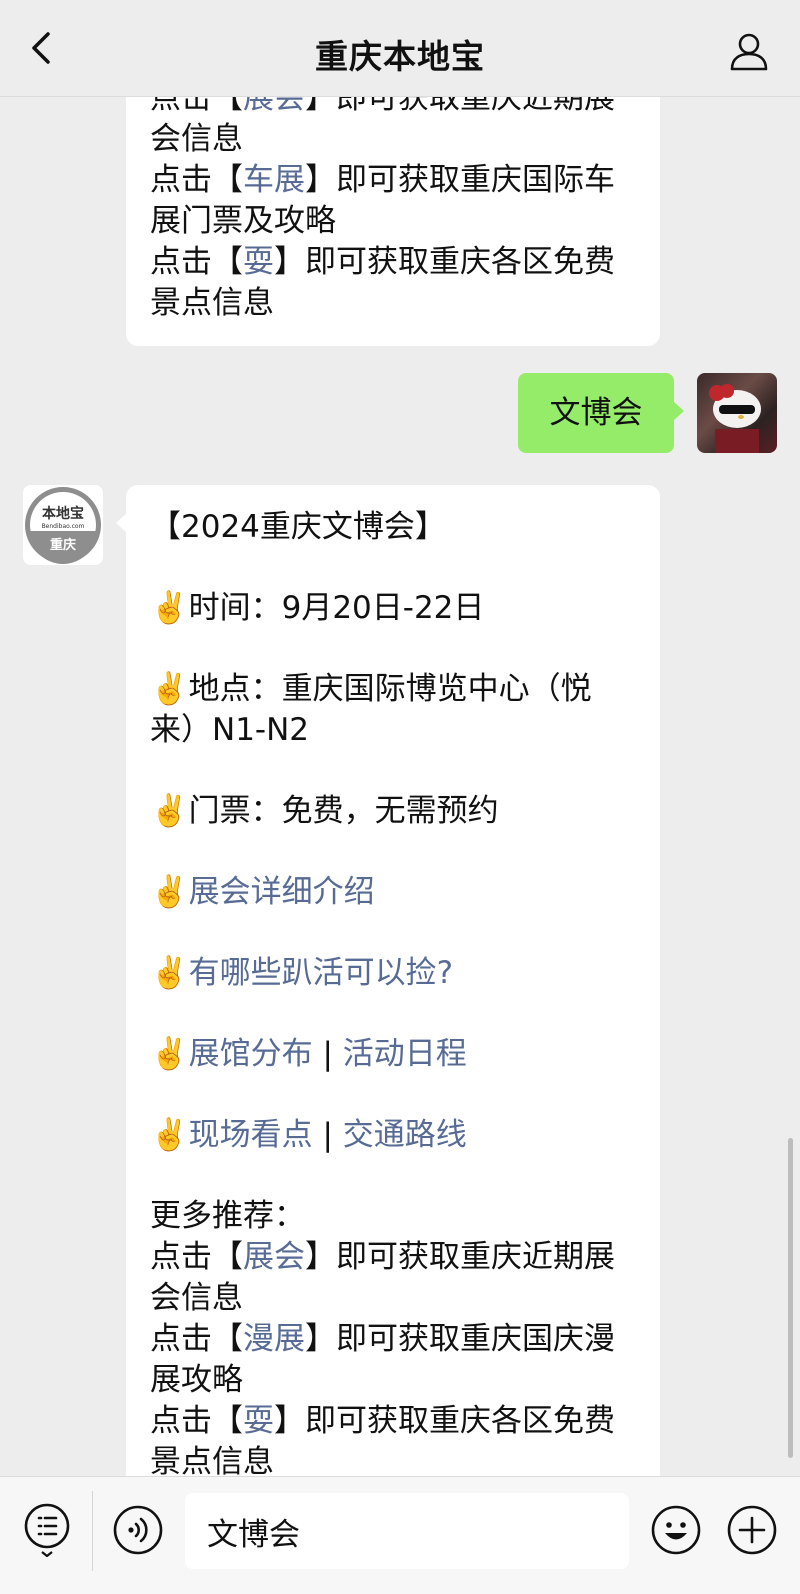  I want to click on bot-avatar: 本地宝 Bendibao.com 重庆, so click(63, 525).